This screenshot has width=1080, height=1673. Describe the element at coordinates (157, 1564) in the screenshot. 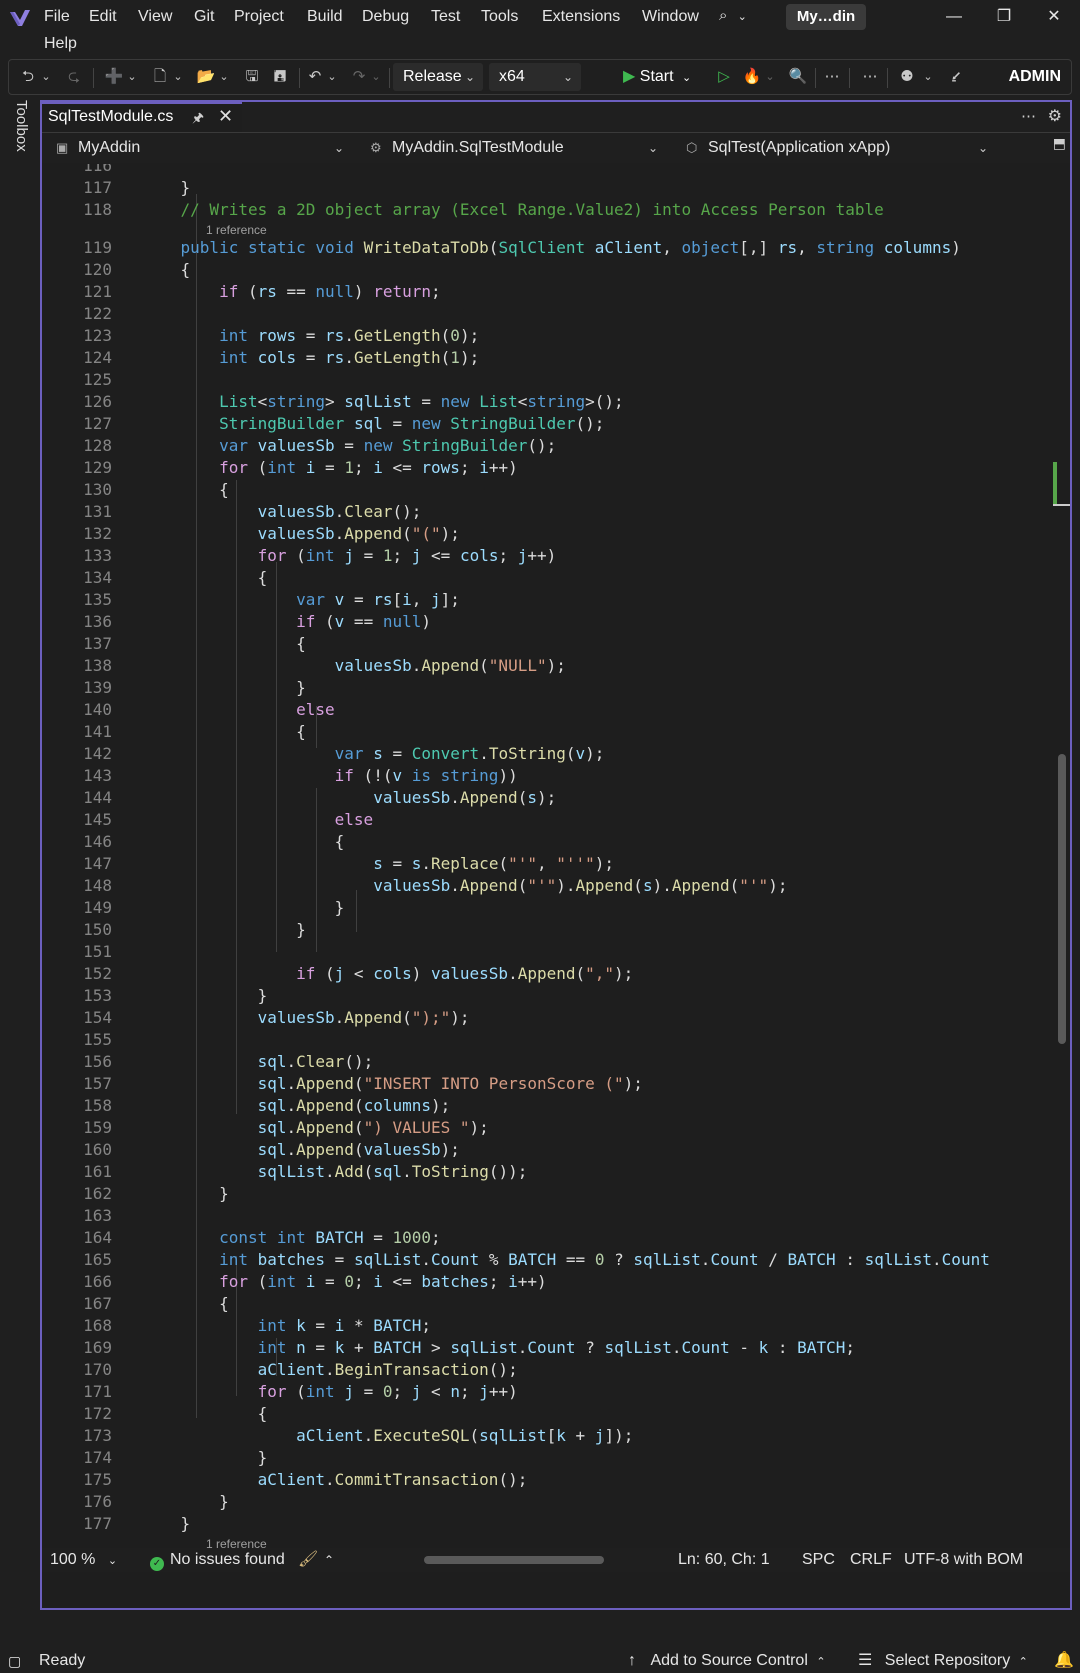

I see `check-circle-icon: ✓` at that location.